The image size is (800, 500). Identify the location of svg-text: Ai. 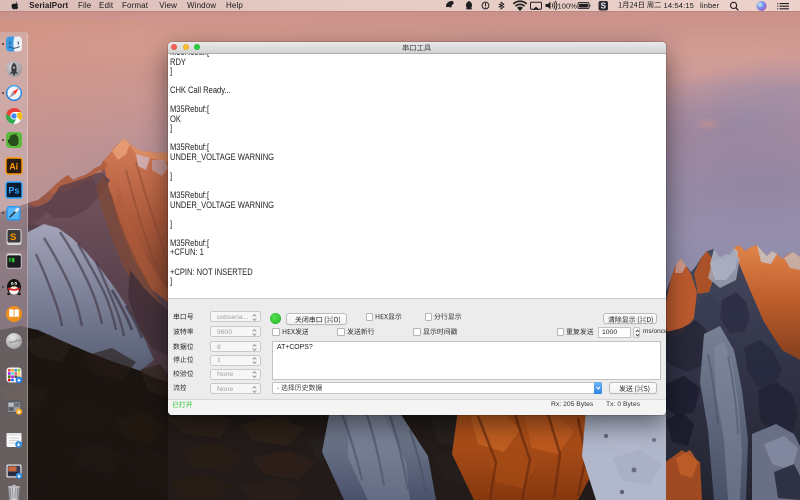
(13, 167).